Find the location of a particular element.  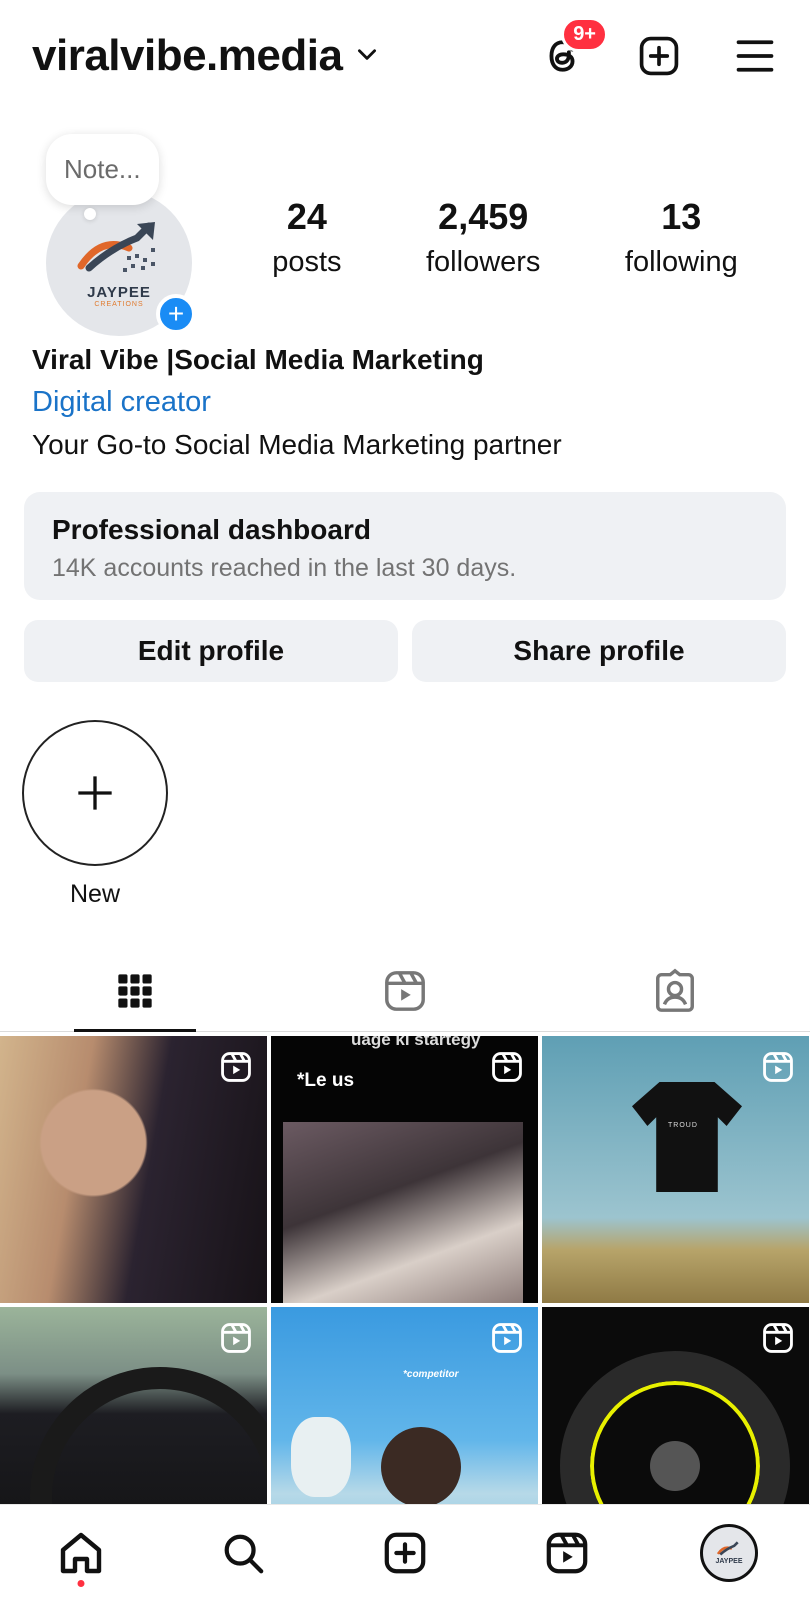

plus-icon is located at coordinates (95, 793).